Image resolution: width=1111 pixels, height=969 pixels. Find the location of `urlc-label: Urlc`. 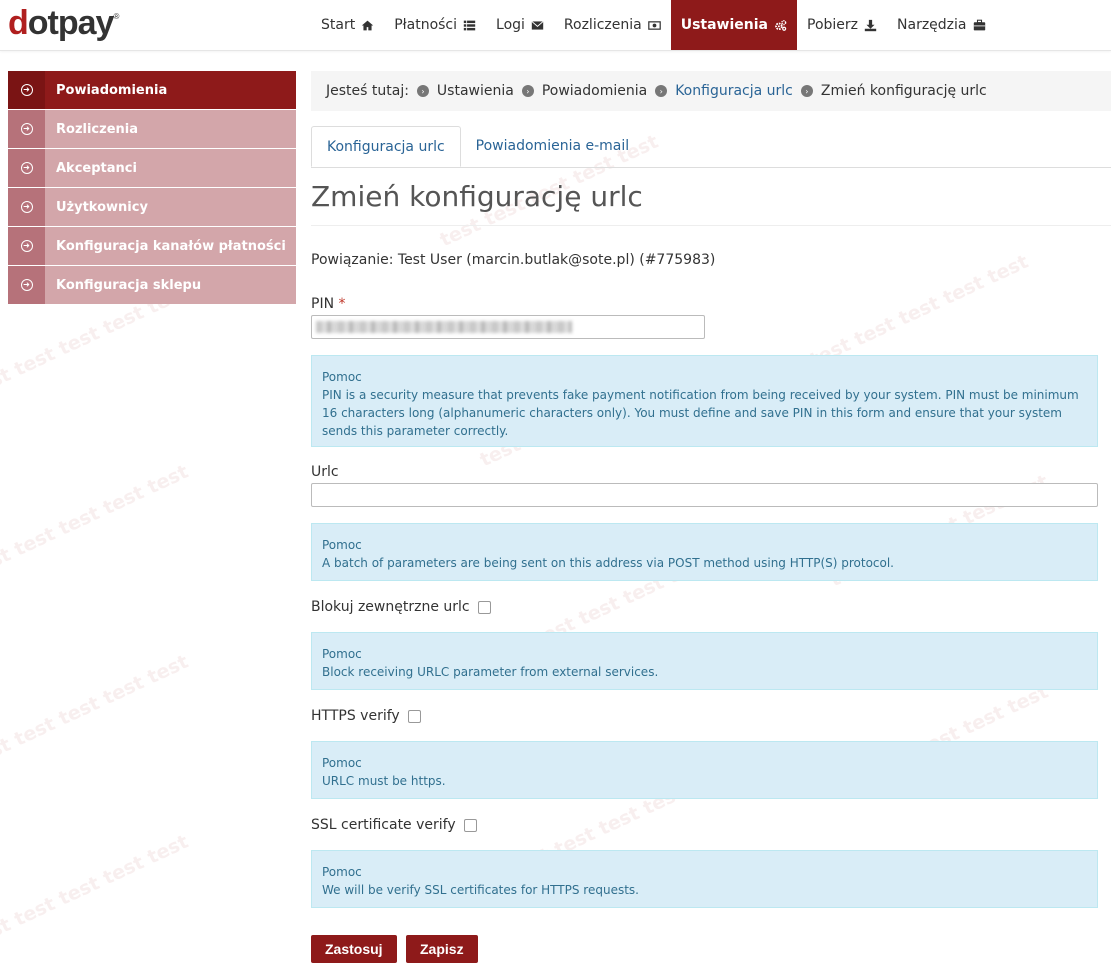

urlc-label: Urlc is located at coordinates (325, 472).